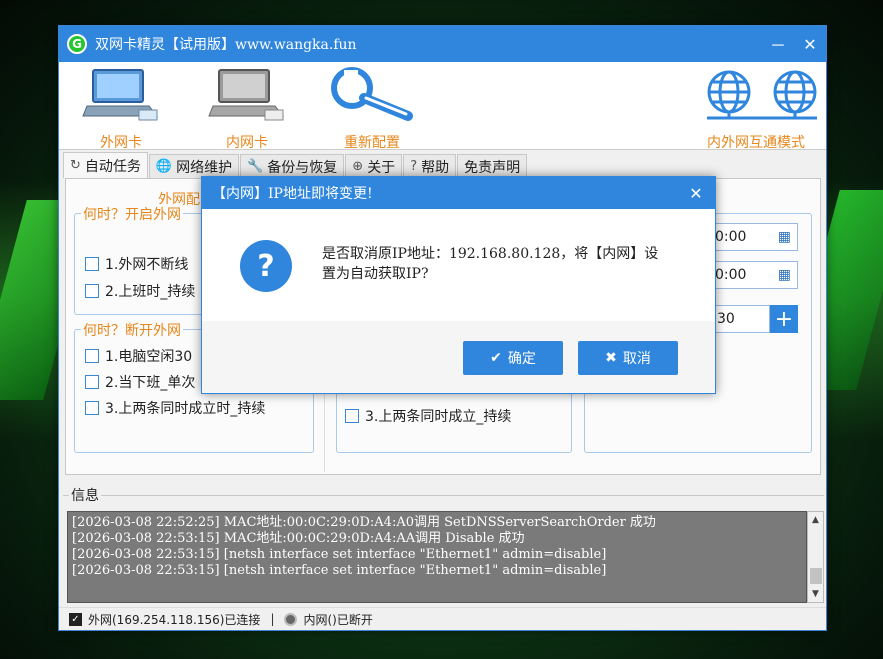 This screenshot has width=883, height=659. What do you see at coordinates (372, 94) in the screenshot?
I see `wrench-icon` at bounding box center [372, 94].